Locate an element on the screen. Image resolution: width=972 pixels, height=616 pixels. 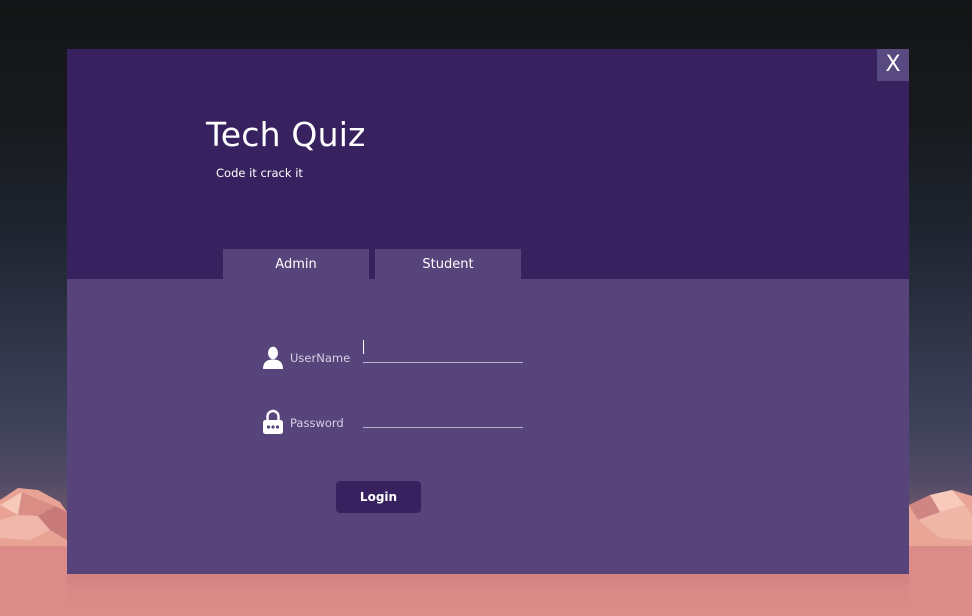
password-label: Password is located at coordinates (317, 423).